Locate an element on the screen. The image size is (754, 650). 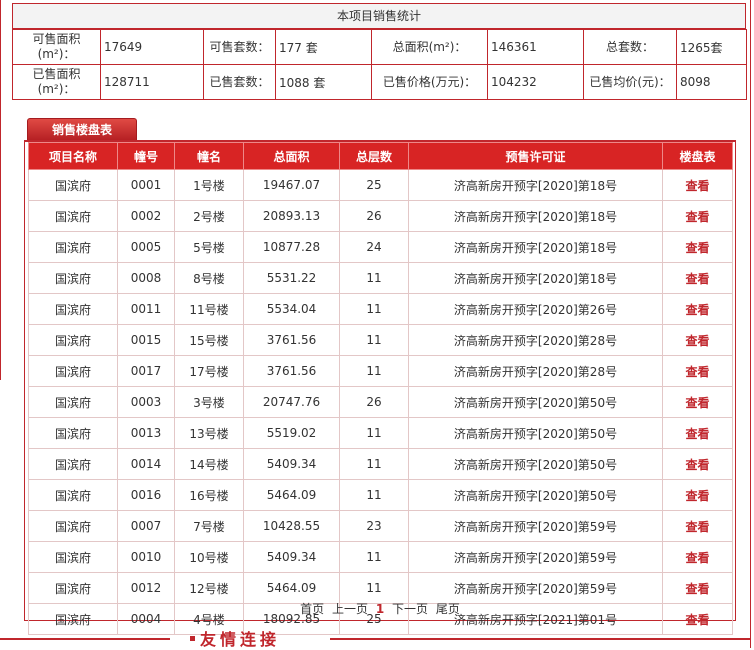
cell-total-area: 10877.28 is located at coordinates (291, 247).